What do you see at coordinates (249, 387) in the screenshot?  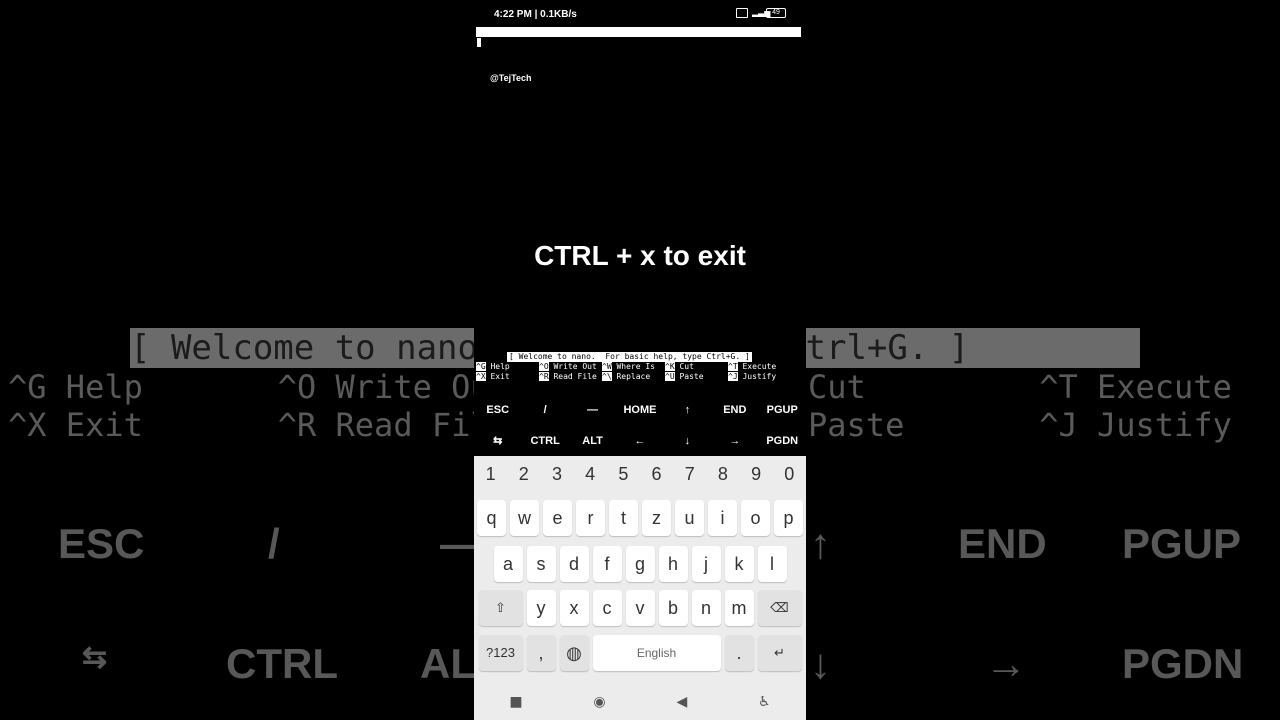 I see `bg-shortcuts-row1-left: ^G Help ^O Write Ou` at bounding box center [249, 387].